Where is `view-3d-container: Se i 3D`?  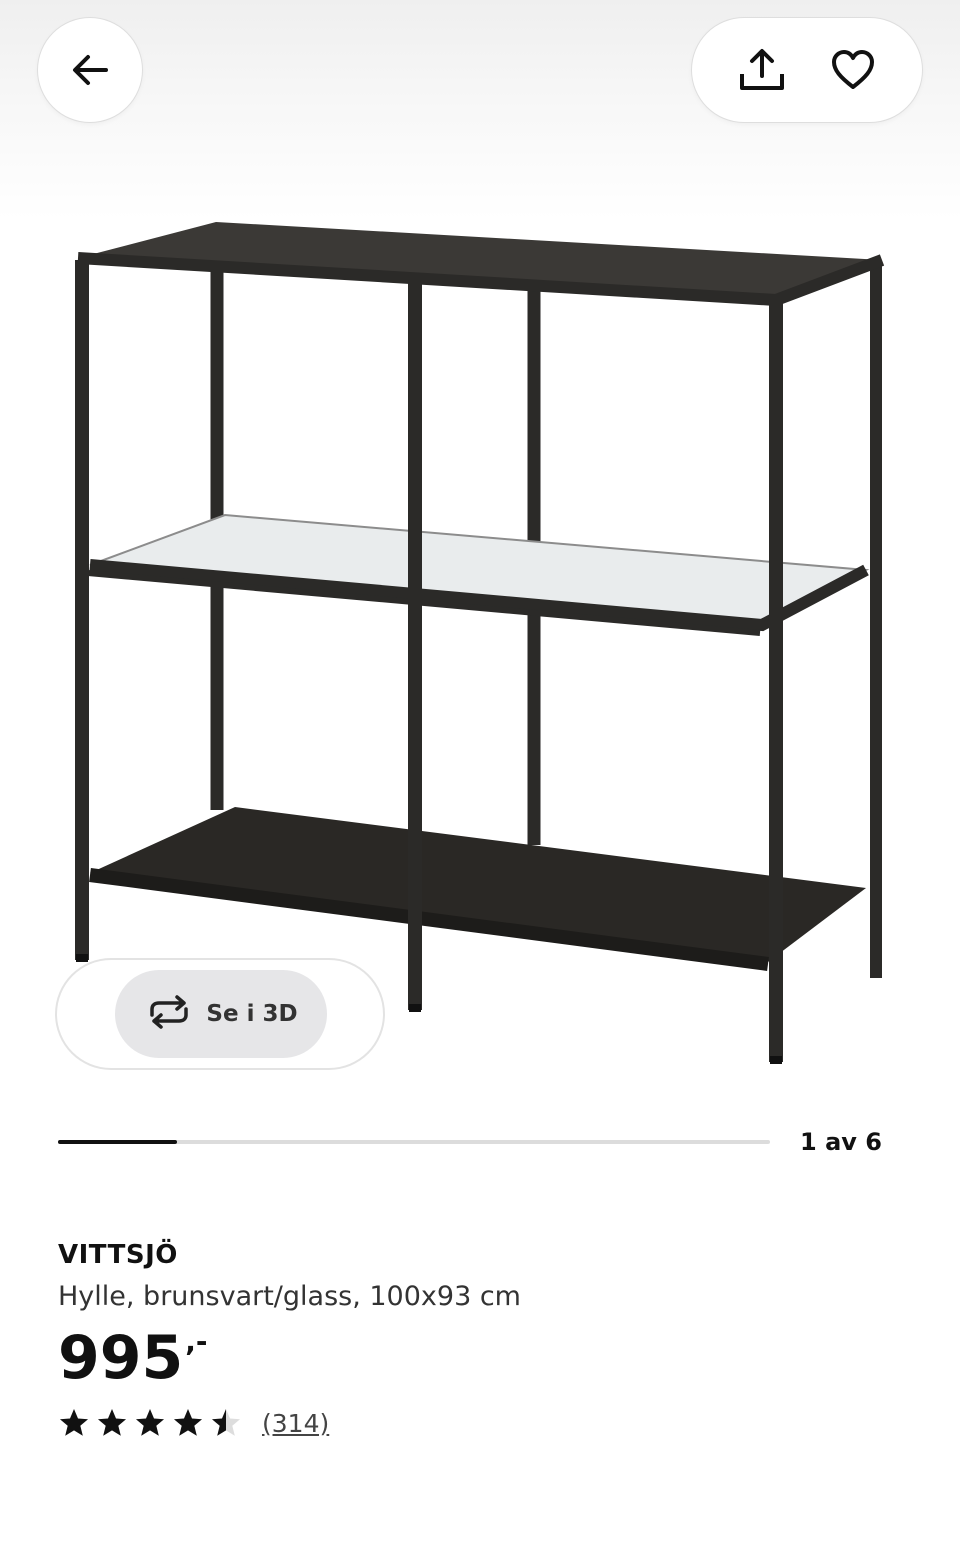
view-3d-container: Se i 3D is located at coordinates (220, 1014).